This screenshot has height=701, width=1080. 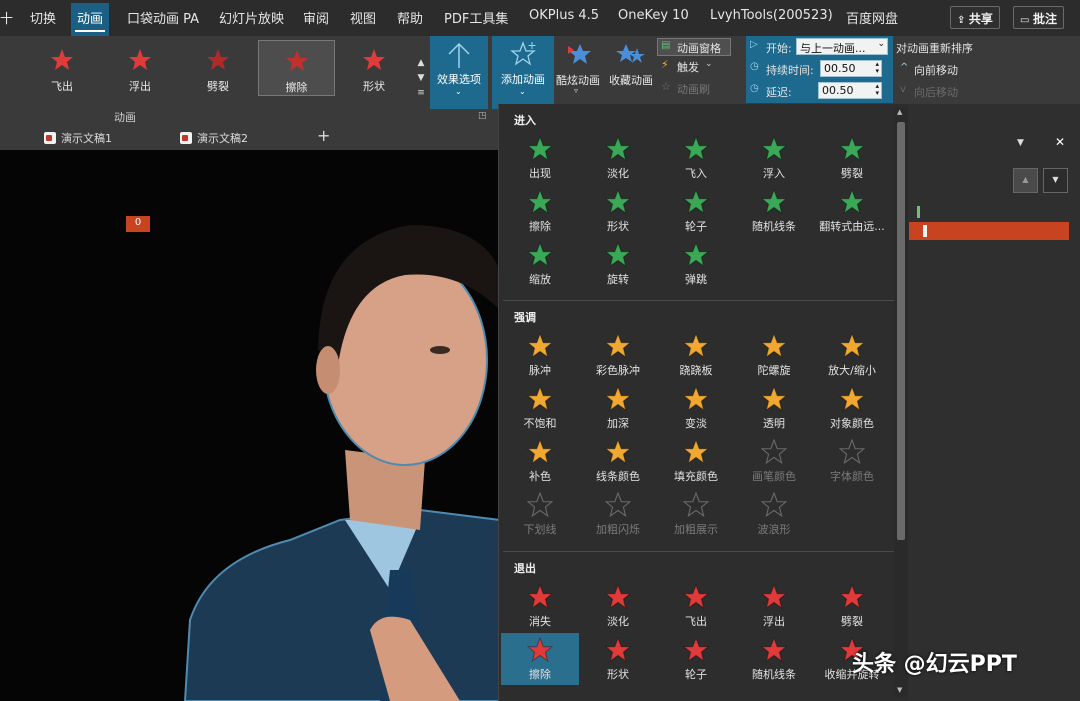 What do you see at coordinates (296, 68) in the screenshot?
I see `gallery-wipe: 擦除` at bounding box center [296, 68].